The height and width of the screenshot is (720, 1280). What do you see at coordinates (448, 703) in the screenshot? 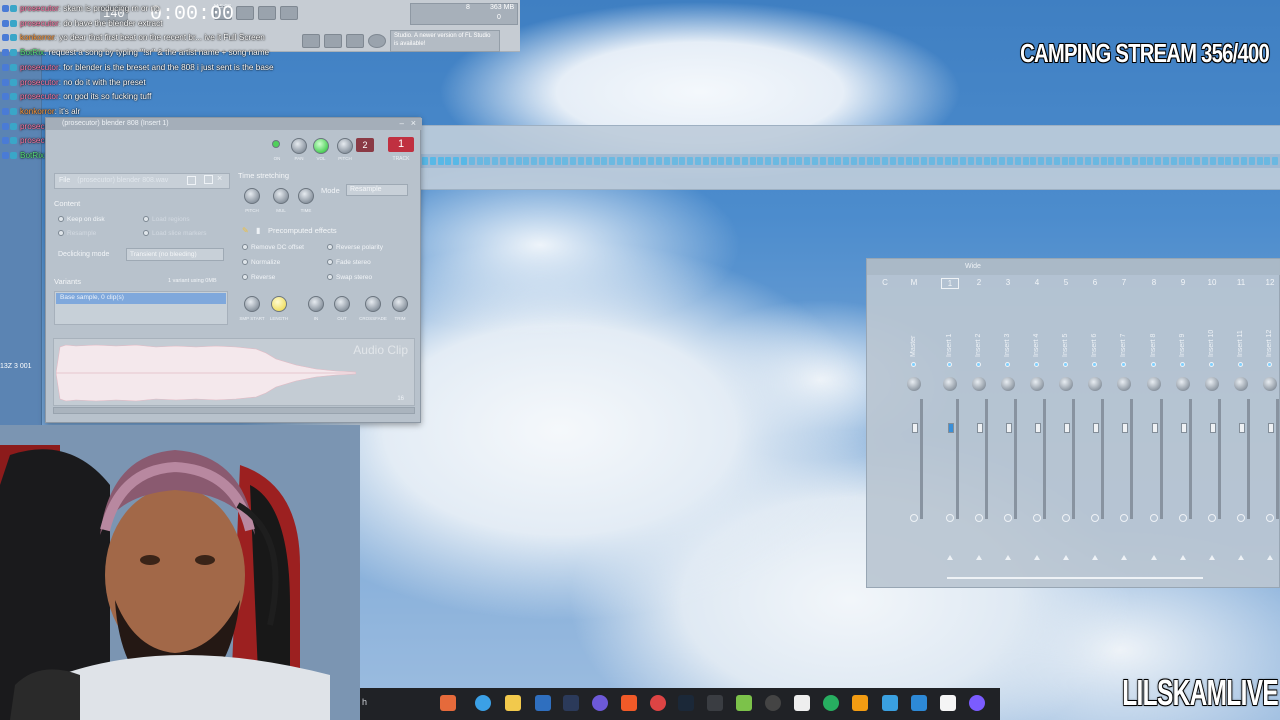
I see `paint-icon` at bounding box center [448, 703].